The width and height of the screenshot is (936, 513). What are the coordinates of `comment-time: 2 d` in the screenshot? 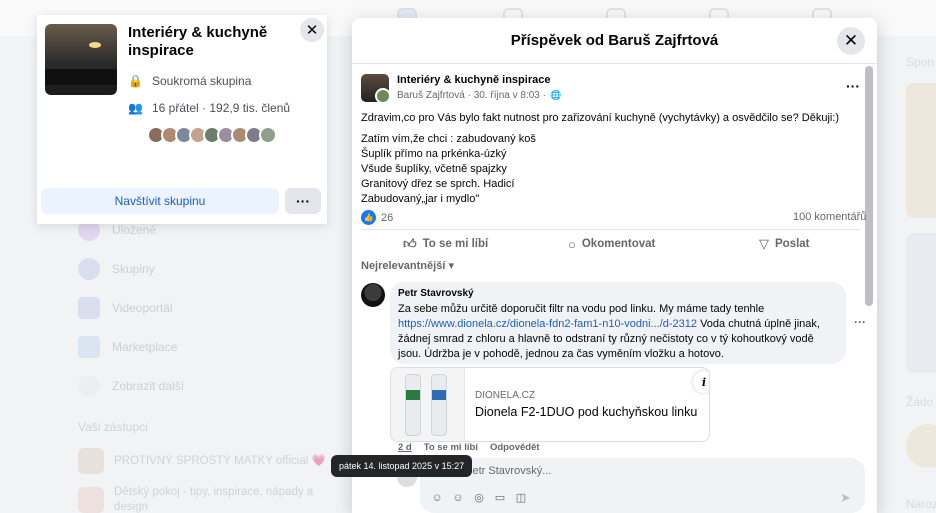 It's located at (405, 447).